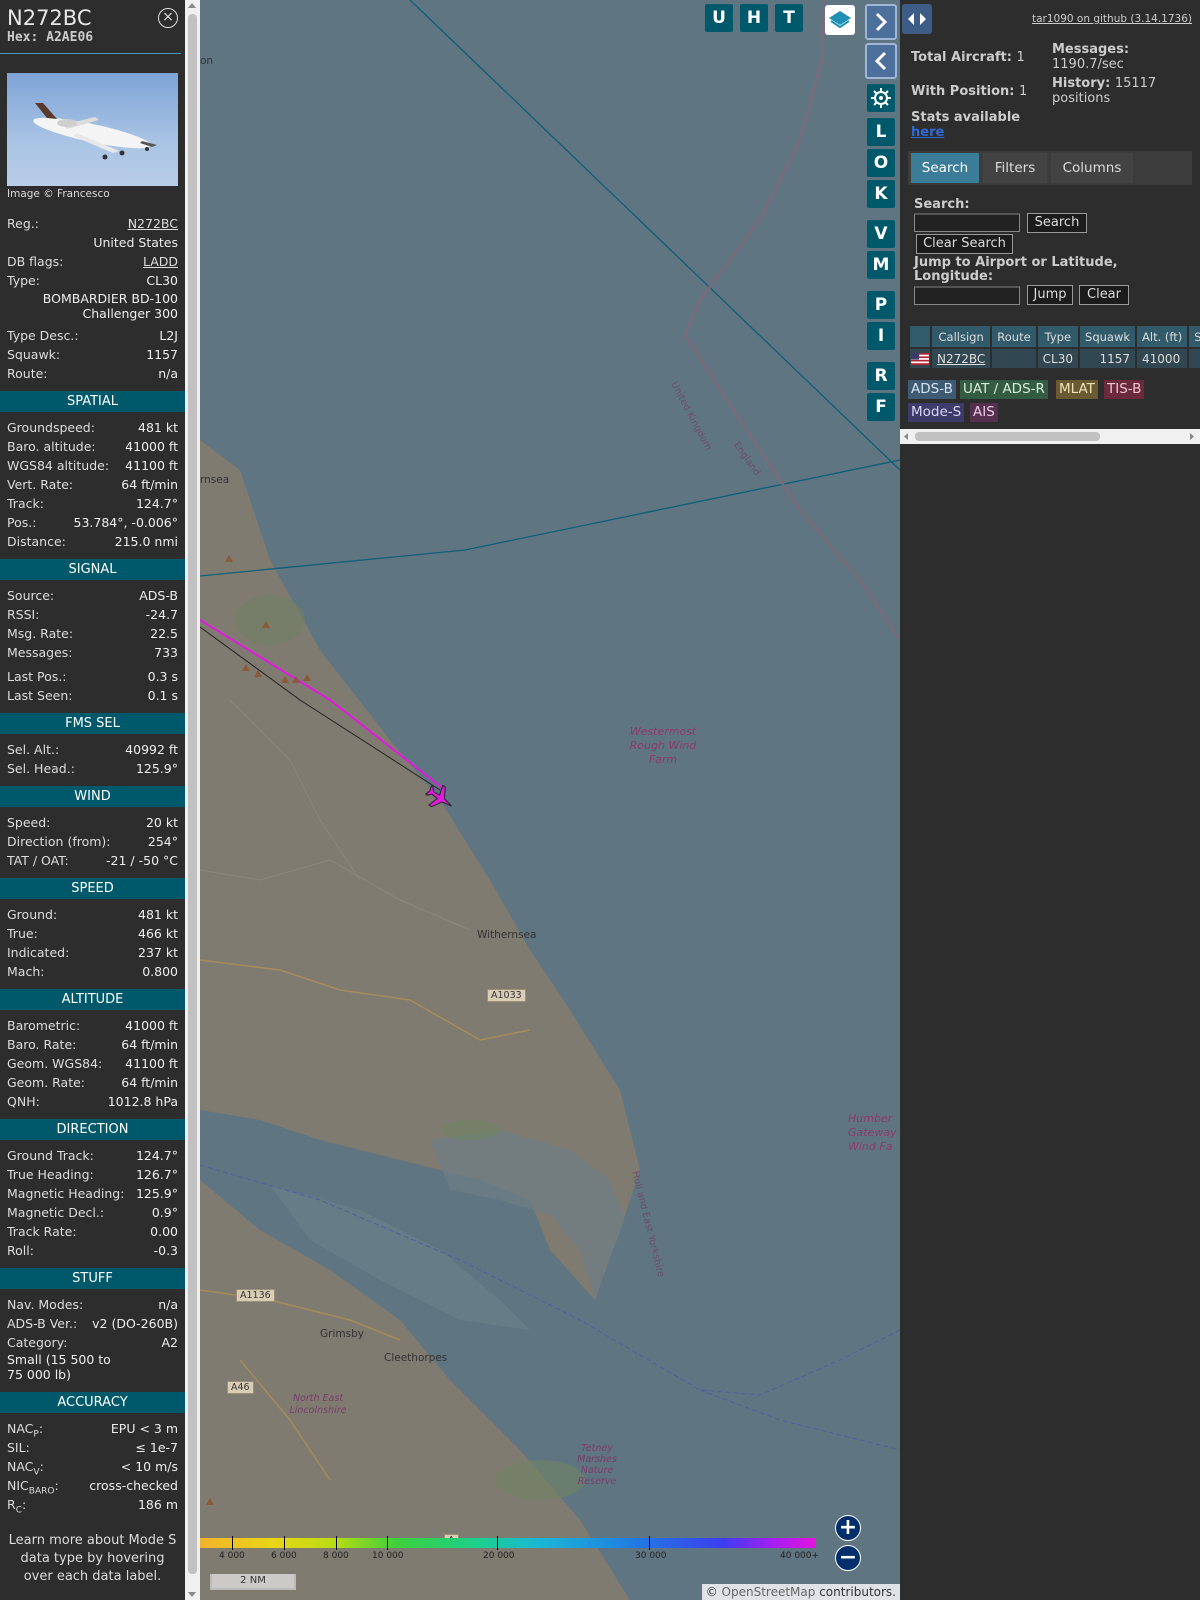 This screenshot has width=1200, height=1600. Describe the element at coordinates (881, 407) in the screenshot. I see `toolbar-button-f: F` at that location.